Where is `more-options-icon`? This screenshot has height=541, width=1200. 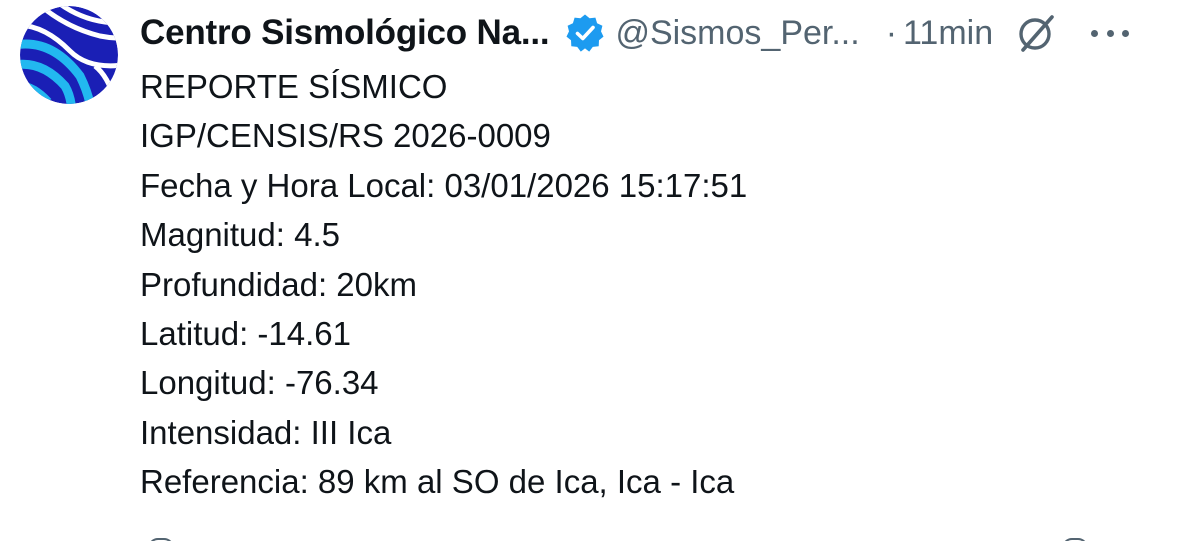
more-options-icon is located at coordinates (1110, 33).